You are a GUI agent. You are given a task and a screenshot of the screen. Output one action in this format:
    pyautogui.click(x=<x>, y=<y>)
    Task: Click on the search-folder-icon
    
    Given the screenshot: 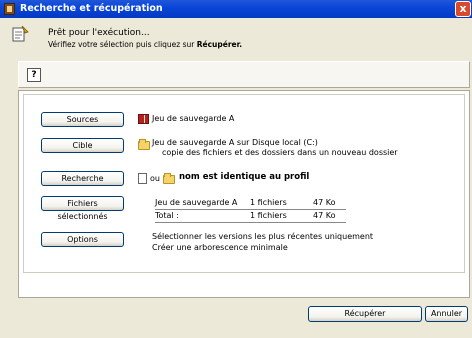 What is the action you would take?
    pyautogui.click(x=169, y=178)
    